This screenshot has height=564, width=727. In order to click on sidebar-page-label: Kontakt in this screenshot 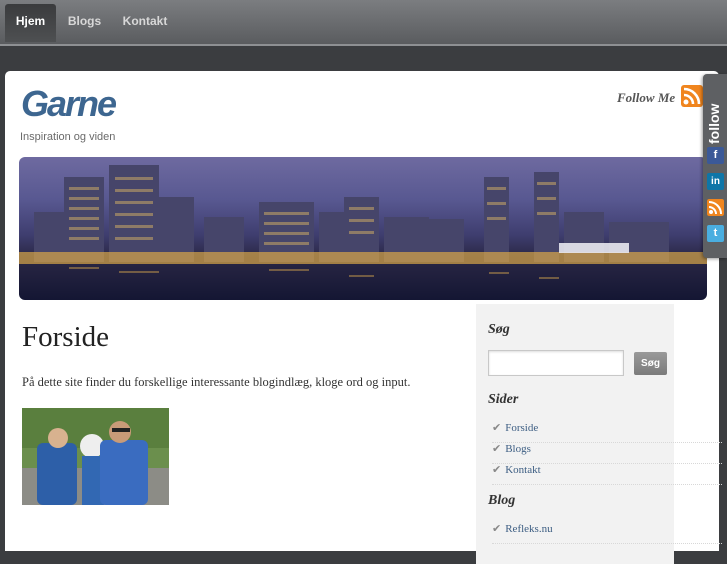, I will do `click(523, 470)`.